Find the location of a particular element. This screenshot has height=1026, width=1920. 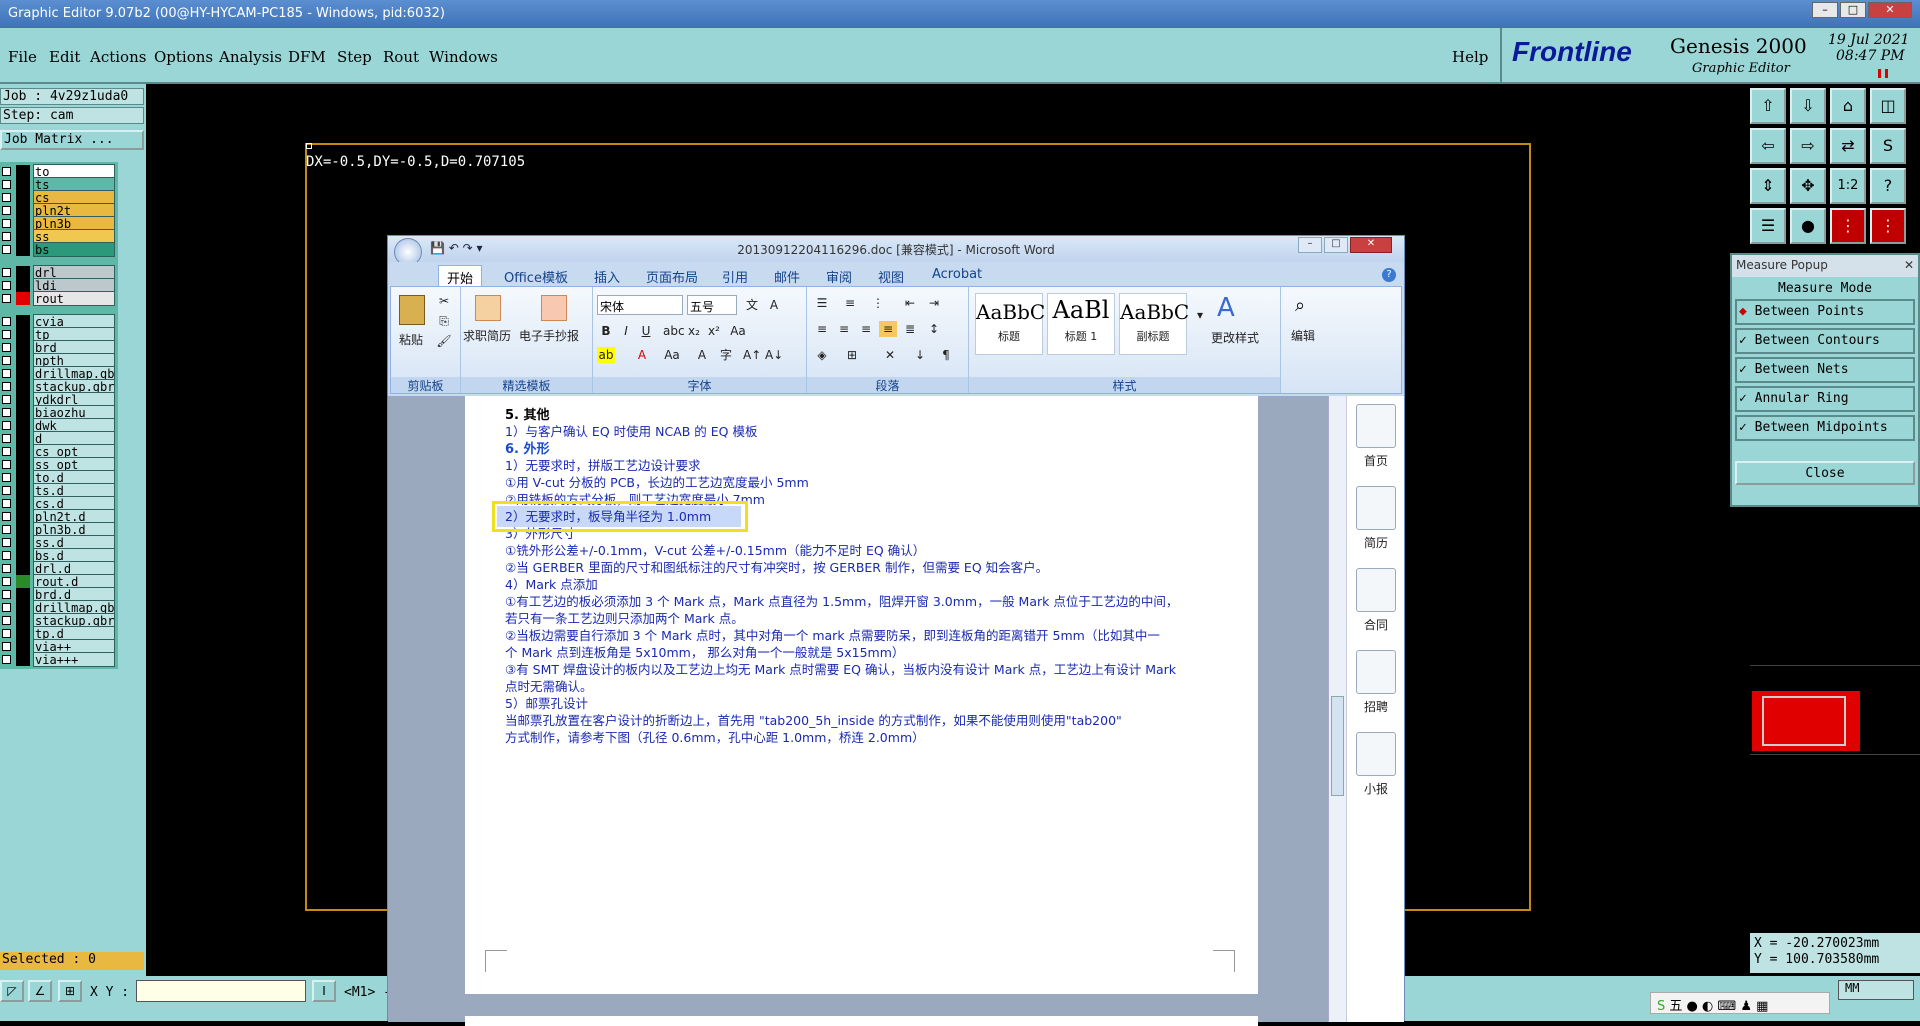

tab-references: 引用 is located at coordinates (735, 276).